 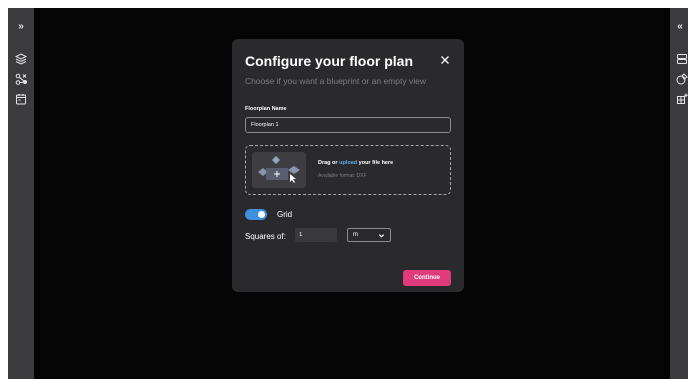 I want to click on calendar-button, so click(x=21, y=99).